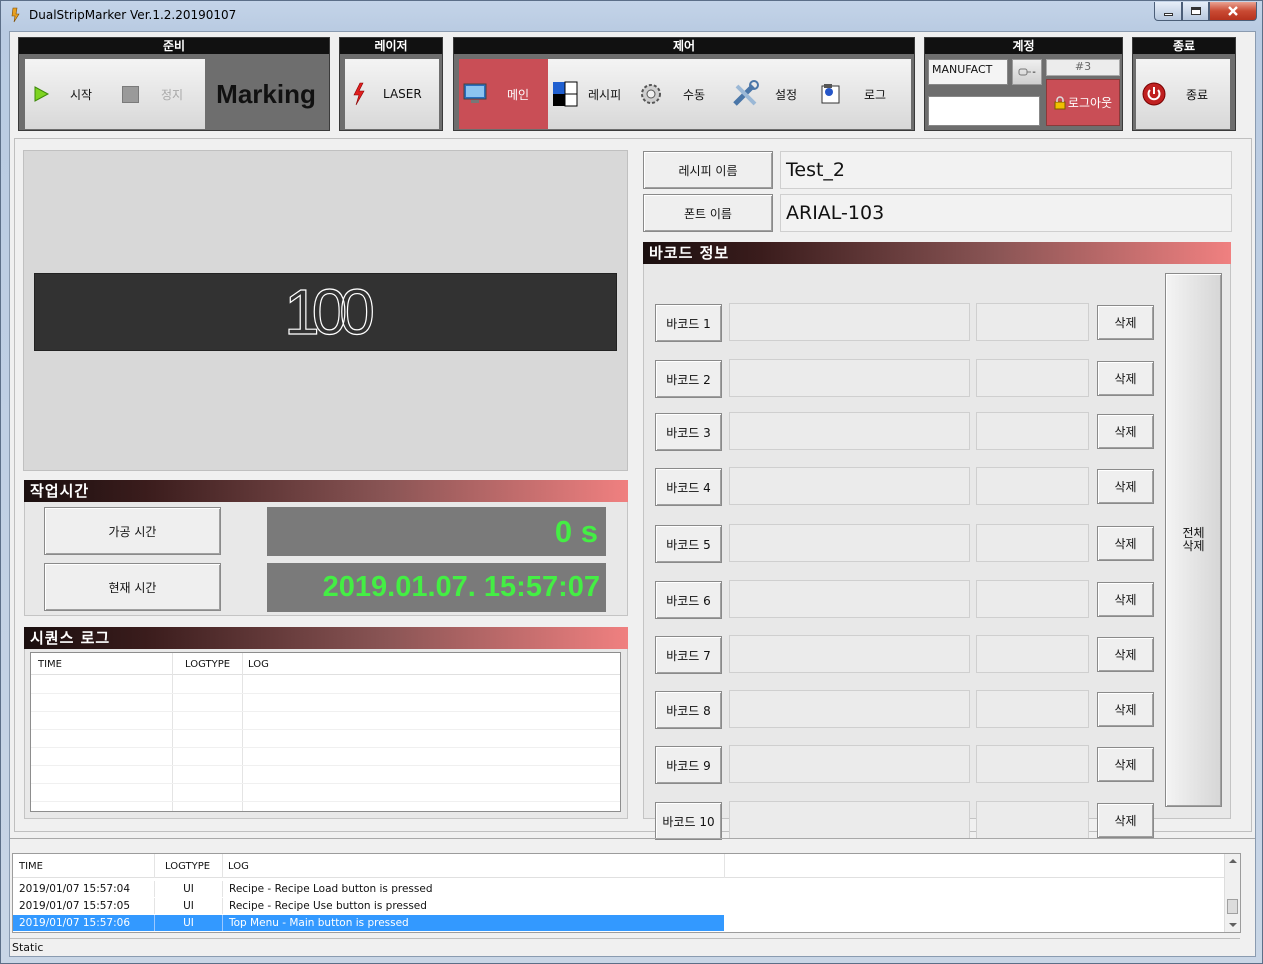 The width and height of the screenshot is (1263, 964). Describe the element at coordinates (172, 94) in the screenshot. I see `stop-label: 정지` at that location.